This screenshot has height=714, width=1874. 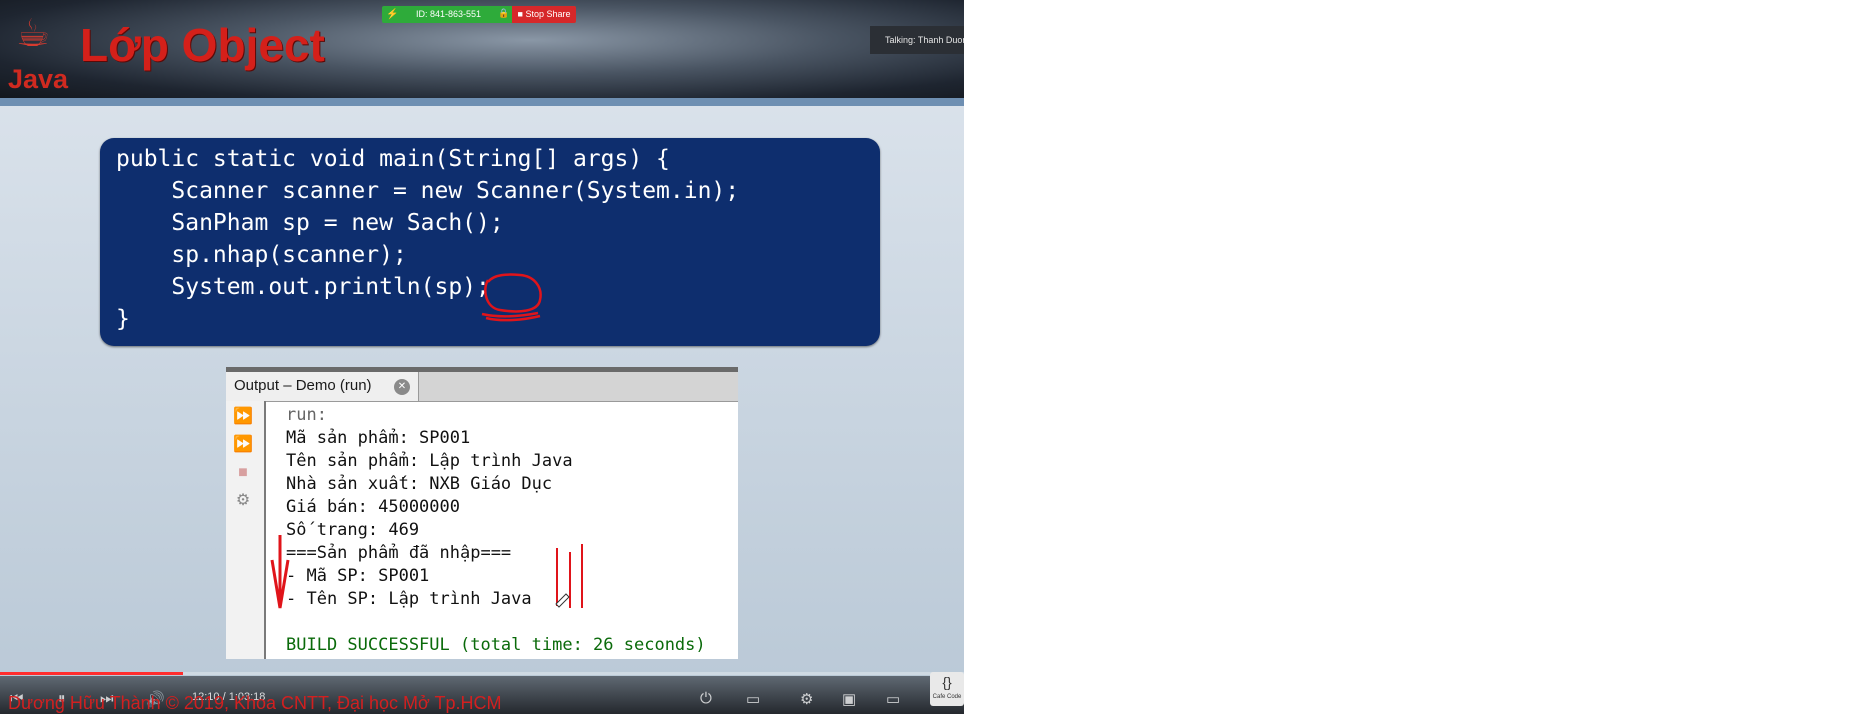 I want to click on output-toolbar: ⏩ ⏩ ■ ⚙, so click(x=246, y=530).